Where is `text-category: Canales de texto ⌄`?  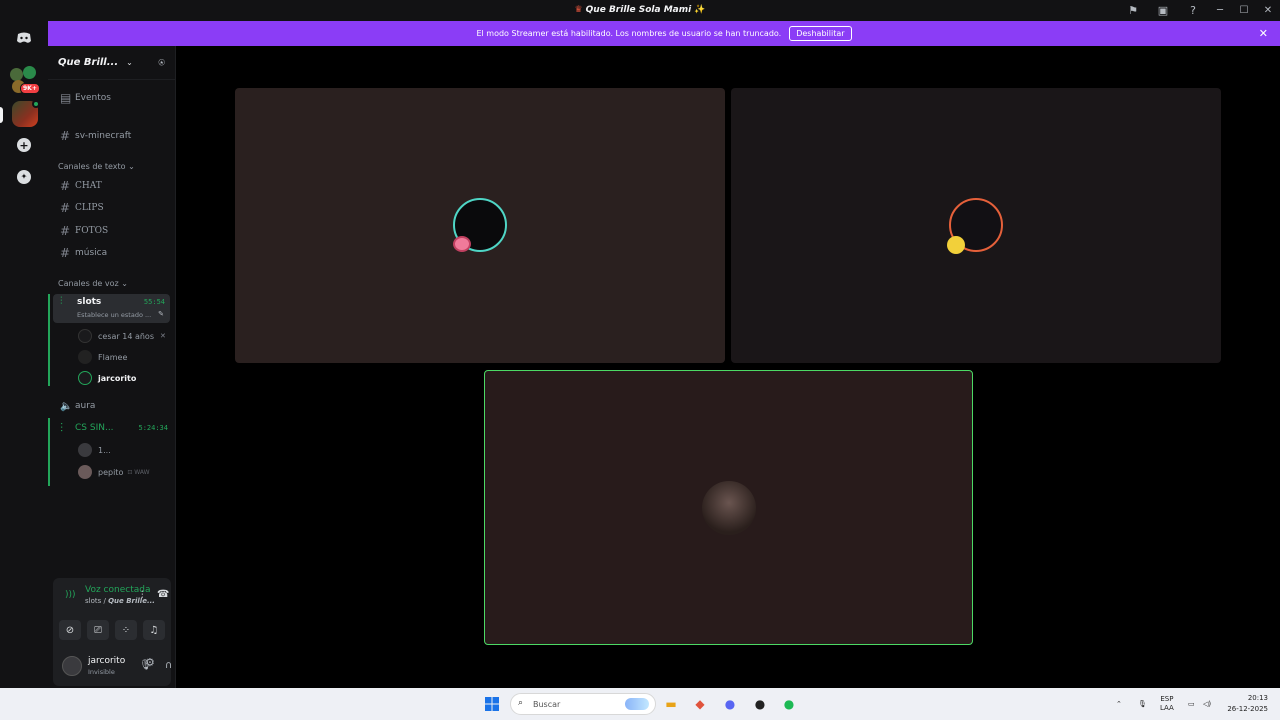
text-category: Canales de texto ⌄ is located at coordinates (96, 166).